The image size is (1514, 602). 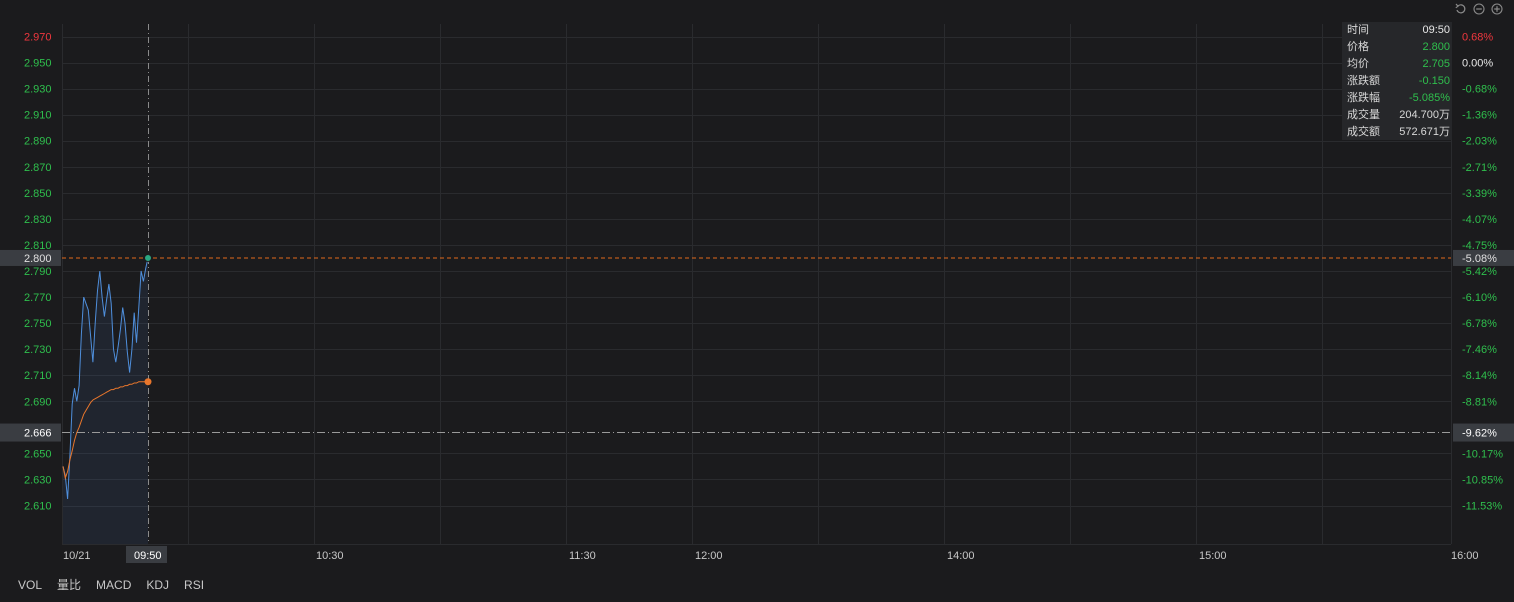 I want to click on percent-tick-label: -10.17%, so click(x=1482, y=454).